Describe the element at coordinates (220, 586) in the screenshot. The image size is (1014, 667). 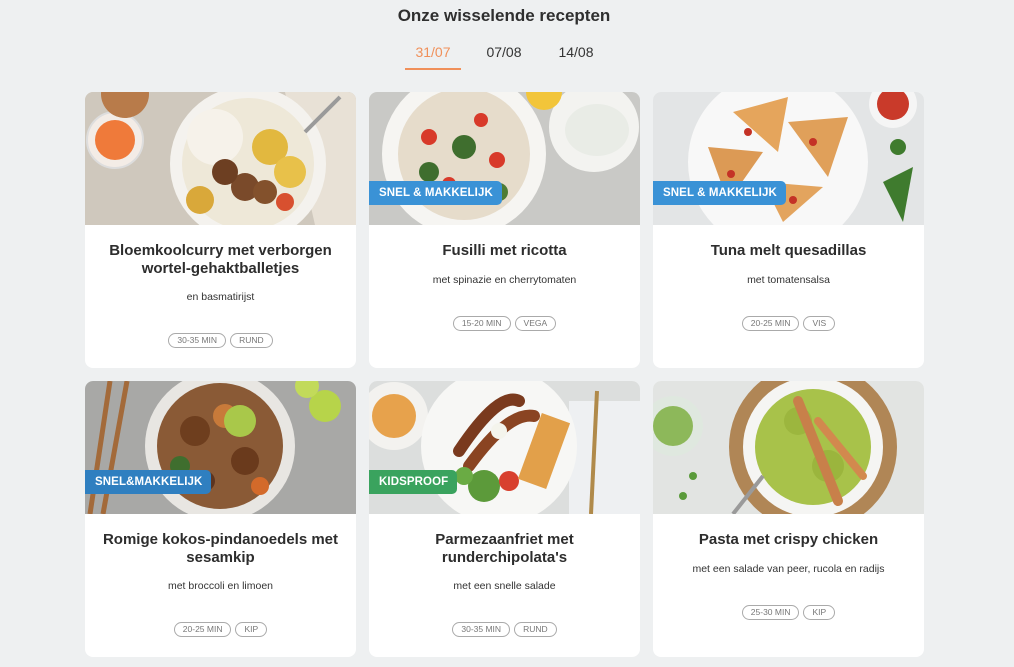
I see `recipe-subtitle: met broccoli en limoen` at that location.